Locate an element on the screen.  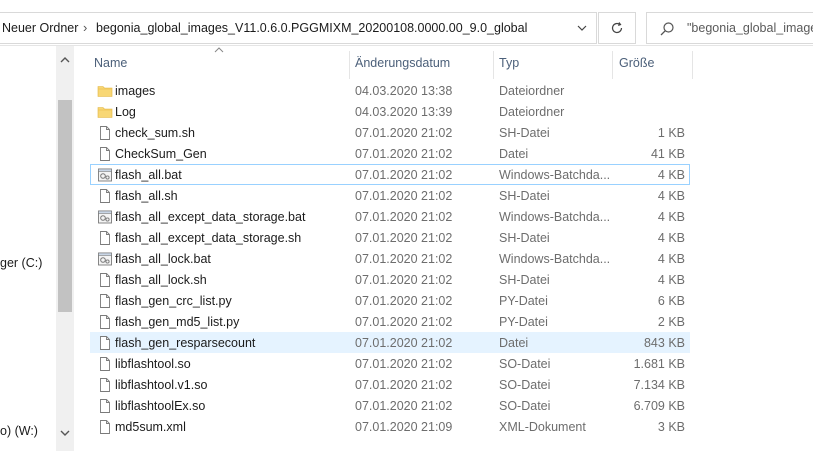
file-date: 07.01.2020 21:09 is located at coordinates (404, 427).